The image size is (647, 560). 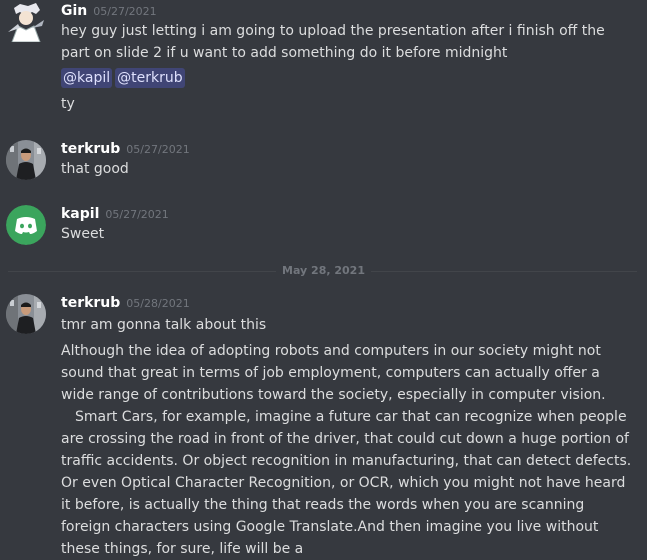 What do you see at coordinates (150, 78) in the screenshot?
I see `mention-terkrub: @terkrub` at bounding box center [150, 78].